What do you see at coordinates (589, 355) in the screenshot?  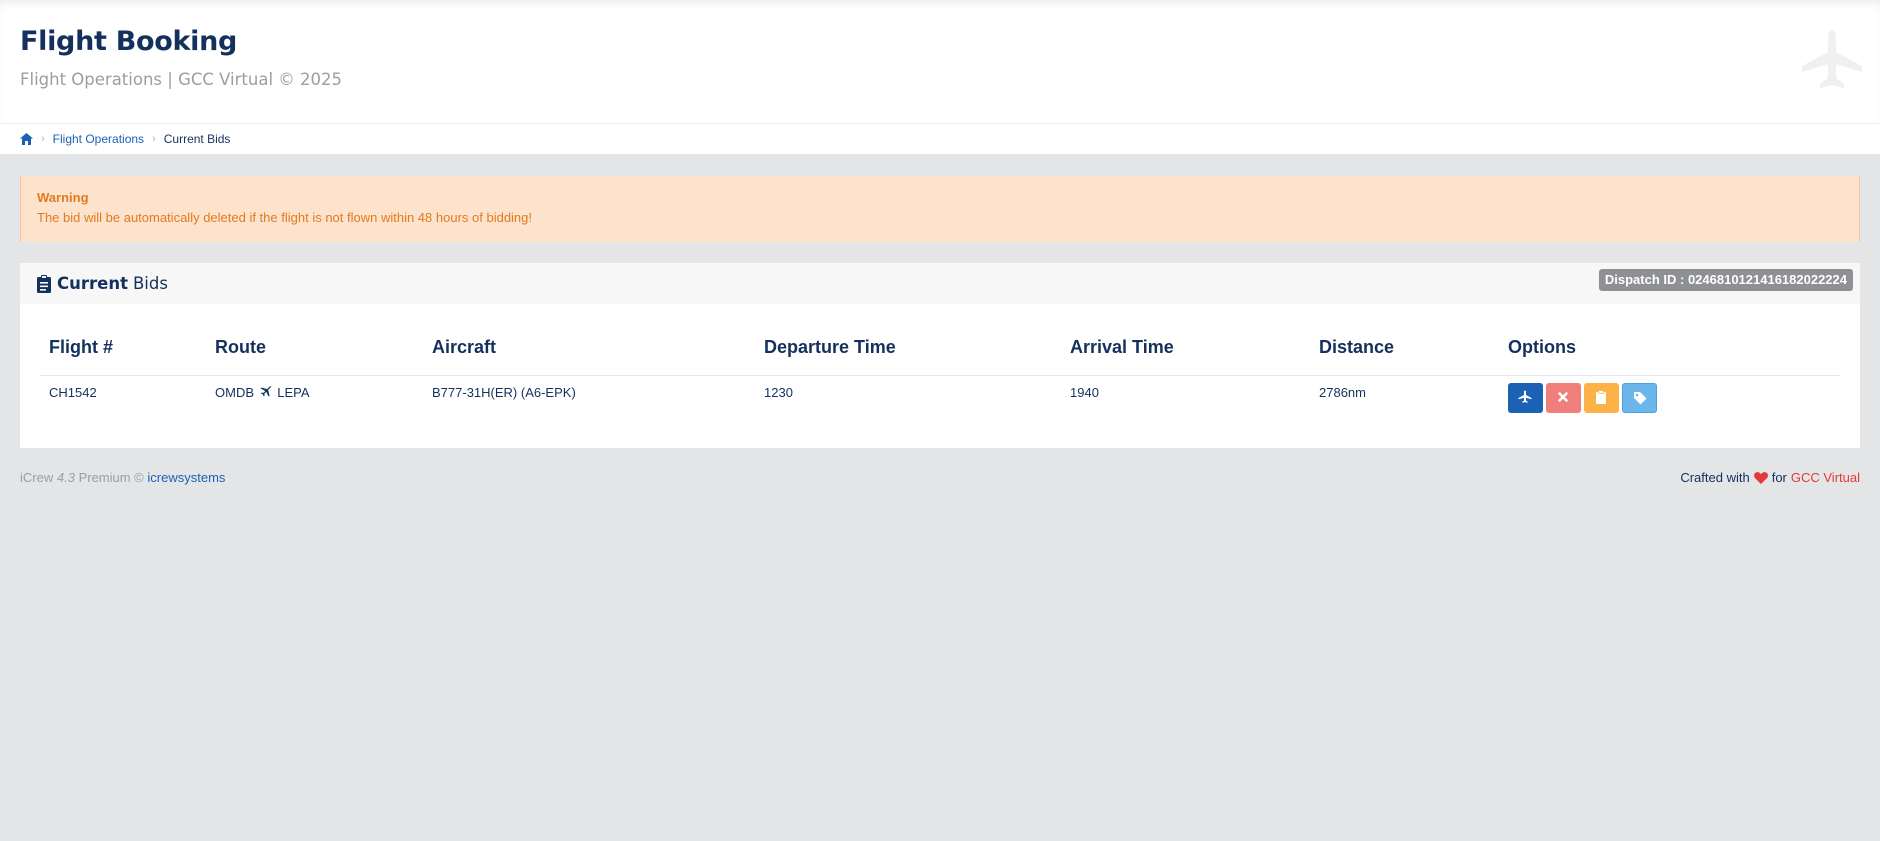 I see `column-header-aircraft: Aircraft` at bounding box center [589, 355].